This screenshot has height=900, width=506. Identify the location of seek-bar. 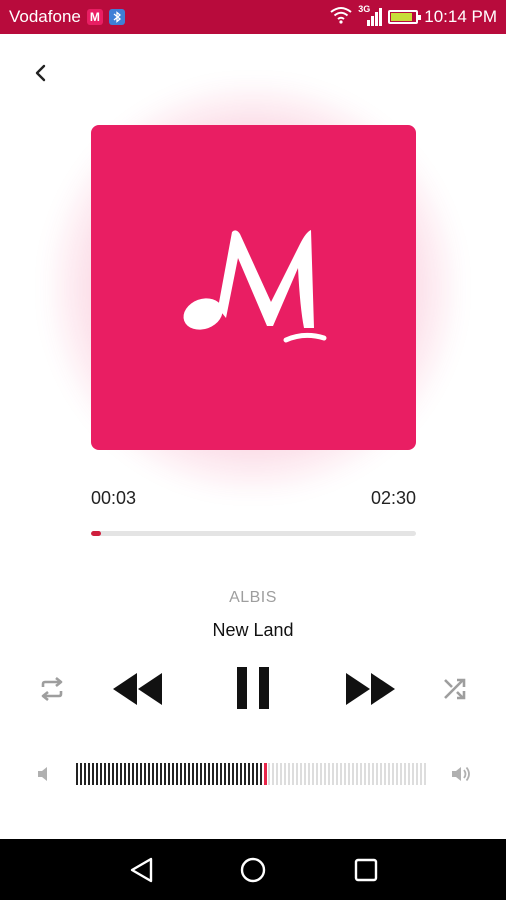
(253, 533).